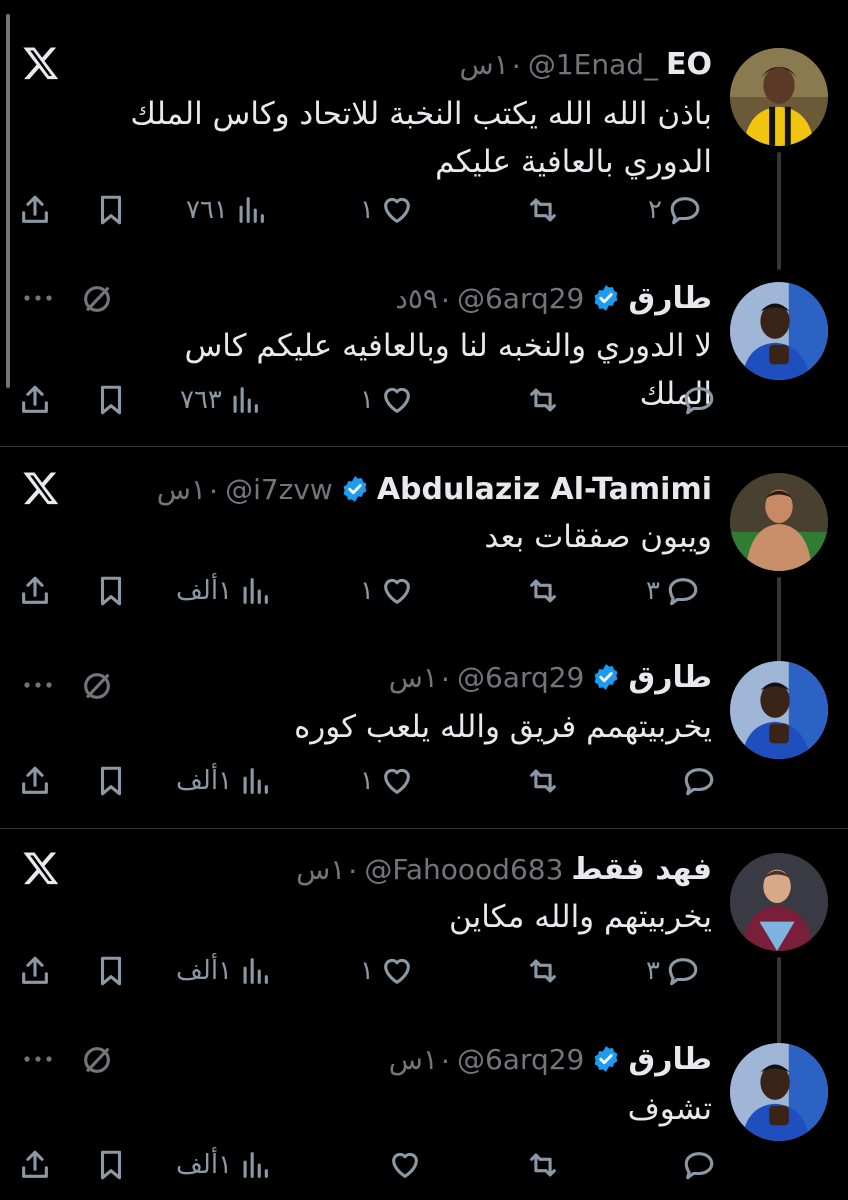  Describe the element at coordinates (641, 869) in the screenshot. I see `display-name: فهد فقط` at that location.